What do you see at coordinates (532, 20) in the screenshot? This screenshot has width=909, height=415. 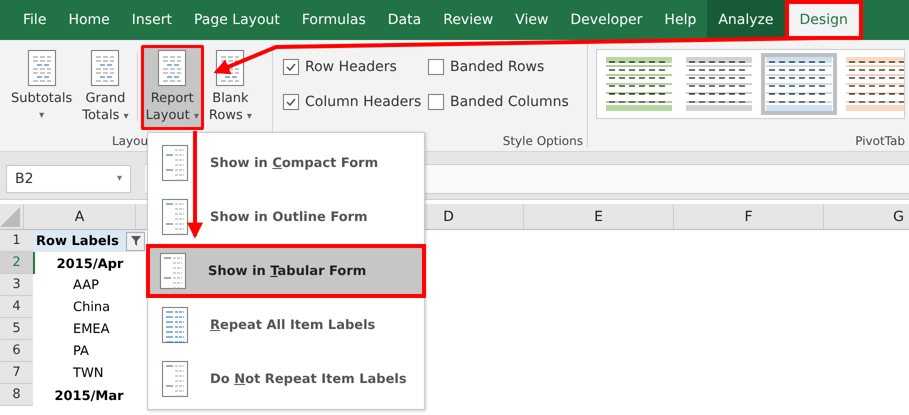 I see `ribbon-tab: View` at bounding box center [532, 20].